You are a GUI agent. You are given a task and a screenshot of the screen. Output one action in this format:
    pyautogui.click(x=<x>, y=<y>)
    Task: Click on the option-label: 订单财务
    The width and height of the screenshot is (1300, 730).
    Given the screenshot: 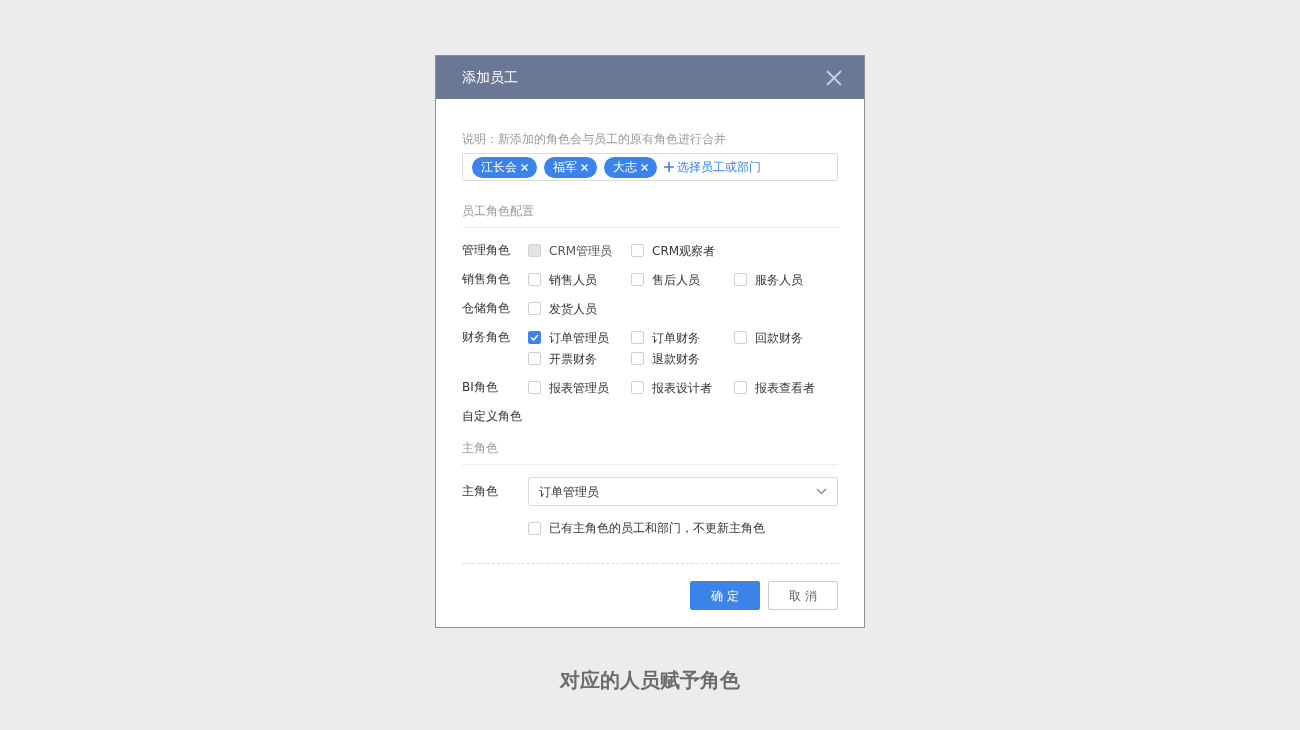 What is the action you would take?
    pyautogui.click(x=676, y=338)
    